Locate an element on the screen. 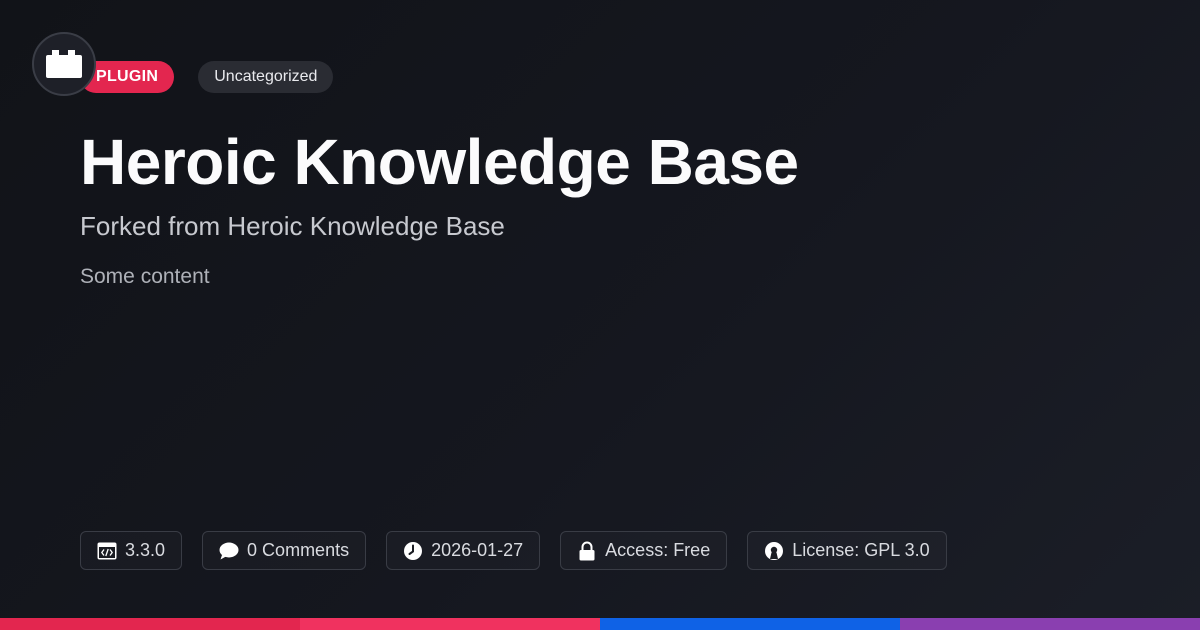 The image size is (1200, 630). version-text: 3.3.0 is located at coordinates (145, 550).